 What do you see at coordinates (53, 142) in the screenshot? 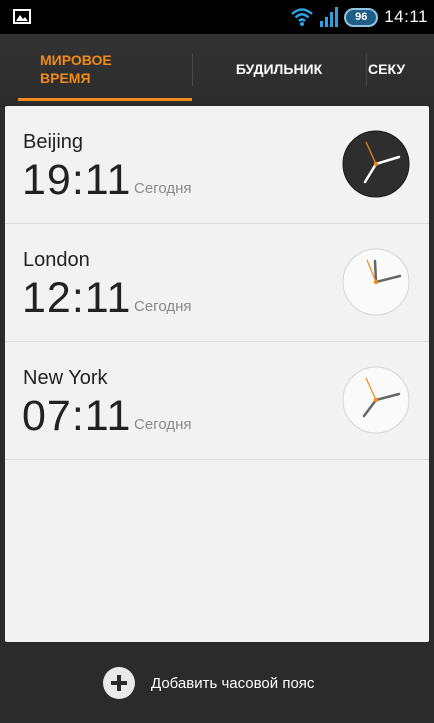
I see `city-name: Beijing` at bounding box center [53, 142].